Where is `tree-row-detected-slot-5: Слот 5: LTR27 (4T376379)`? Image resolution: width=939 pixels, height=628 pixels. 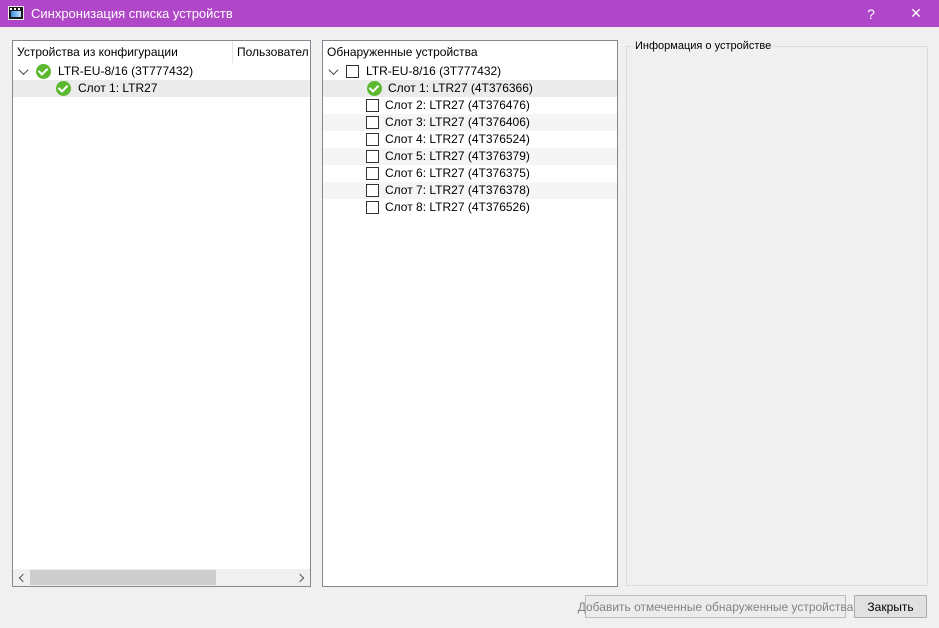 tree-row-detected-slot-5: Слот 5: LTR27 (4T376379) is located at coordinates (470, 156).